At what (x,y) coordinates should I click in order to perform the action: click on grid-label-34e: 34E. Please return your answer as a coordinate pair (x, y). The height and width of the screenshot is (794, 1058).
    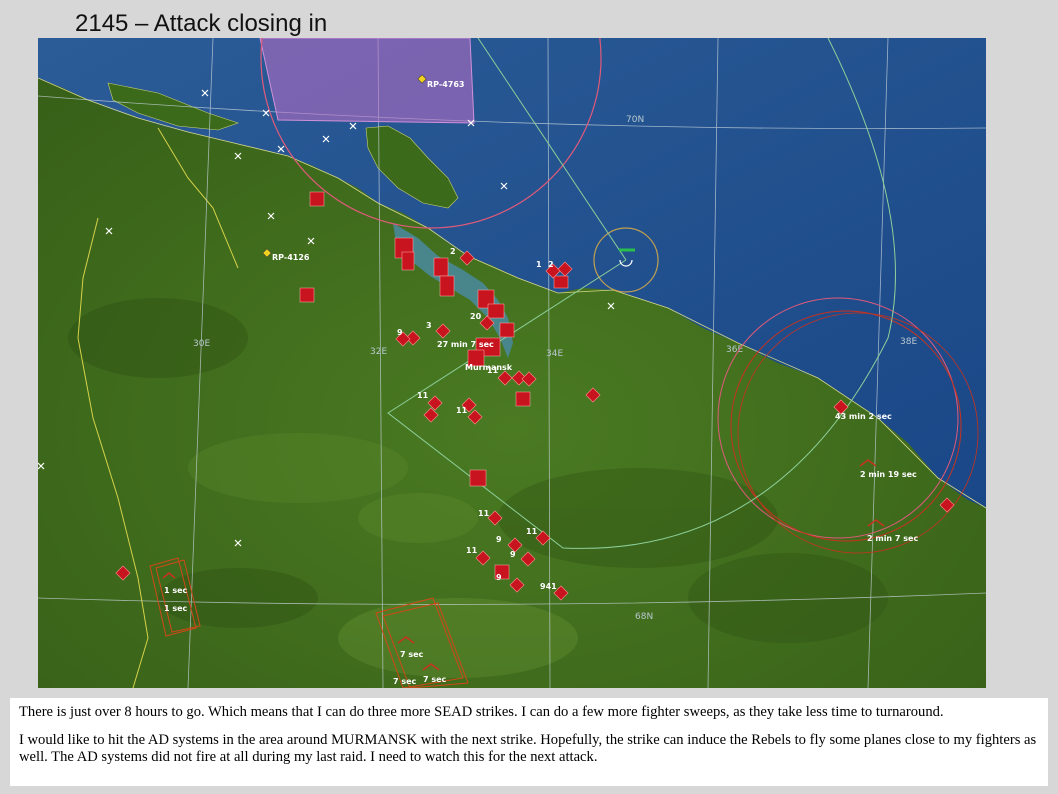
    Looking at the image, I should click on (554, 354).